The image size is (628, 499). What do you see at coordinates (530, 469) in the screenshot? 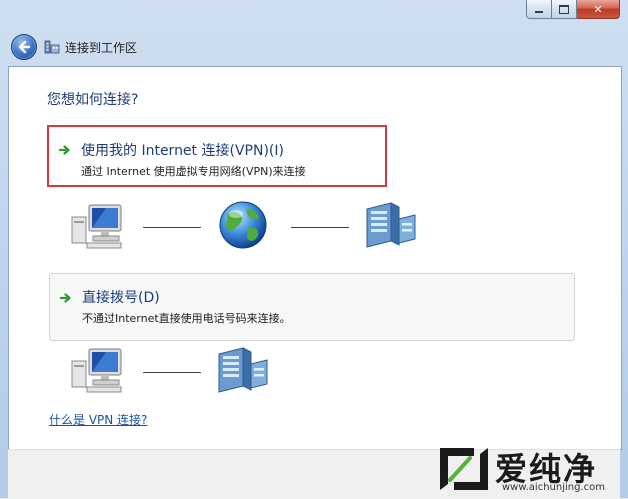
I see `watermark: 爱纯净 www.aichunjing.com` at bounding box center [530, 469].